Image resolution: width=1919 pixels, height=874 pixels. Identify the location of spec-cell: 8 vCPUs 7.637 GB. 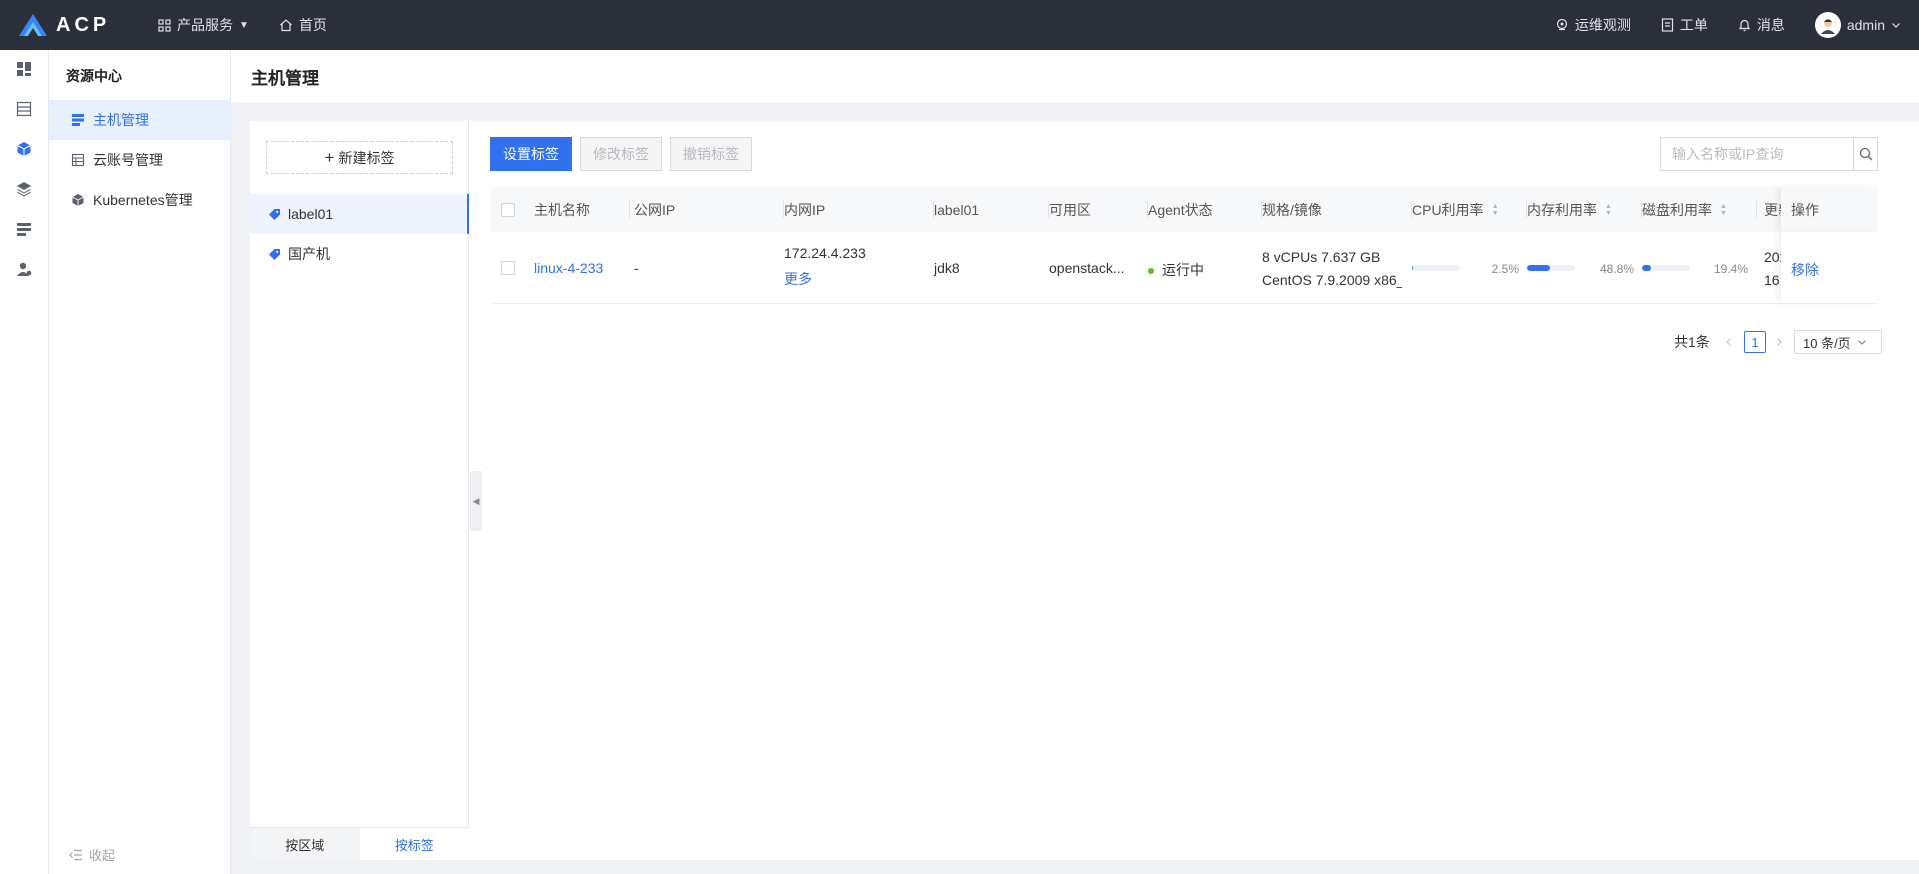
(1321, 257).